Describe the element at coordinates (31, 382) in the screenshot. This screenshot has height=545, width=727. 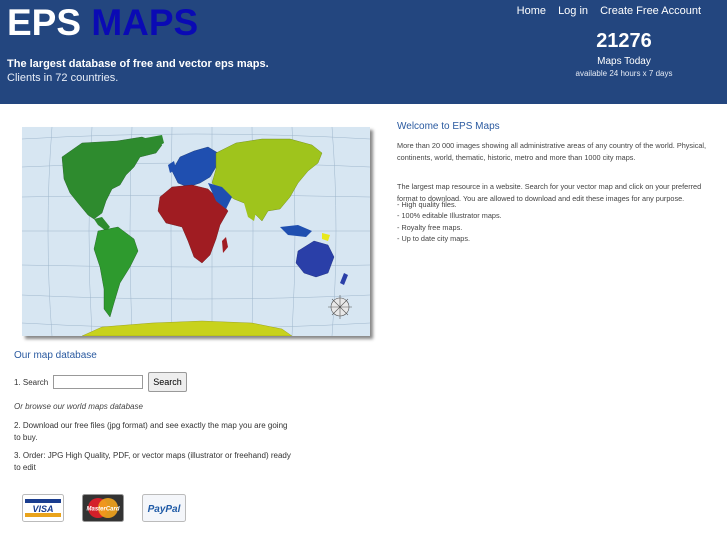
I see `search-label: 1. Search` at that location.